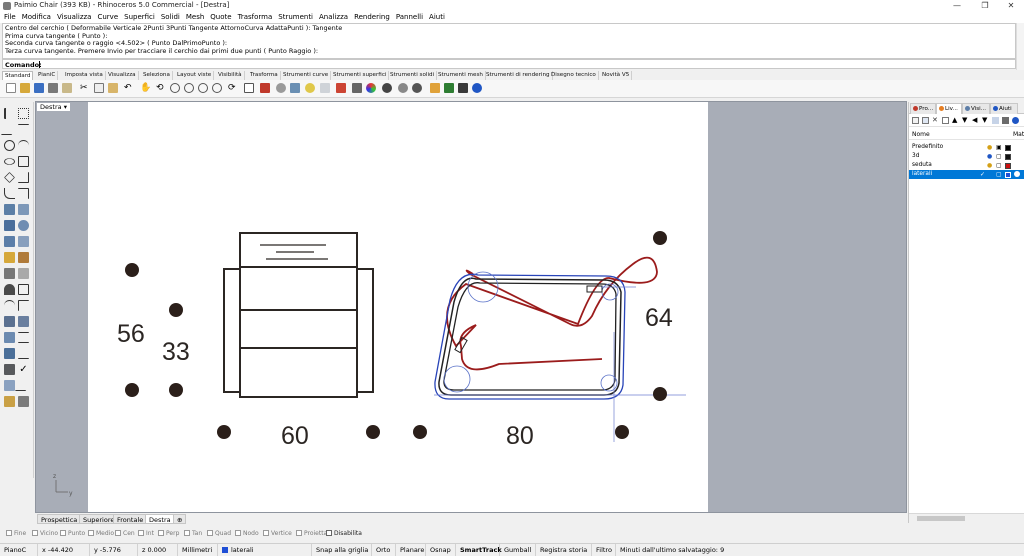 Image resolution: width=1024 pixels, height=556 pixels. Describe the element at coordinates (23, 209) in the screenshot. I see `loft-icon` at that location.